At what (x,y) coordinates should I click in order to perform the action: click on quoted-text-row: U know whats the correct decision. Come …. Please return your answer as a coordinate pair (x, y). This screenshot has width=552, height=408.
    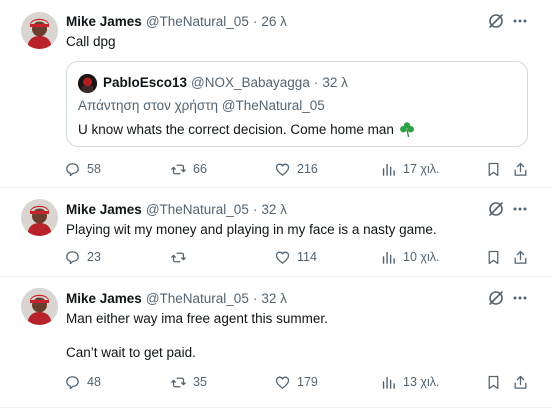
    Looking at the image, I should click on (246, 129).